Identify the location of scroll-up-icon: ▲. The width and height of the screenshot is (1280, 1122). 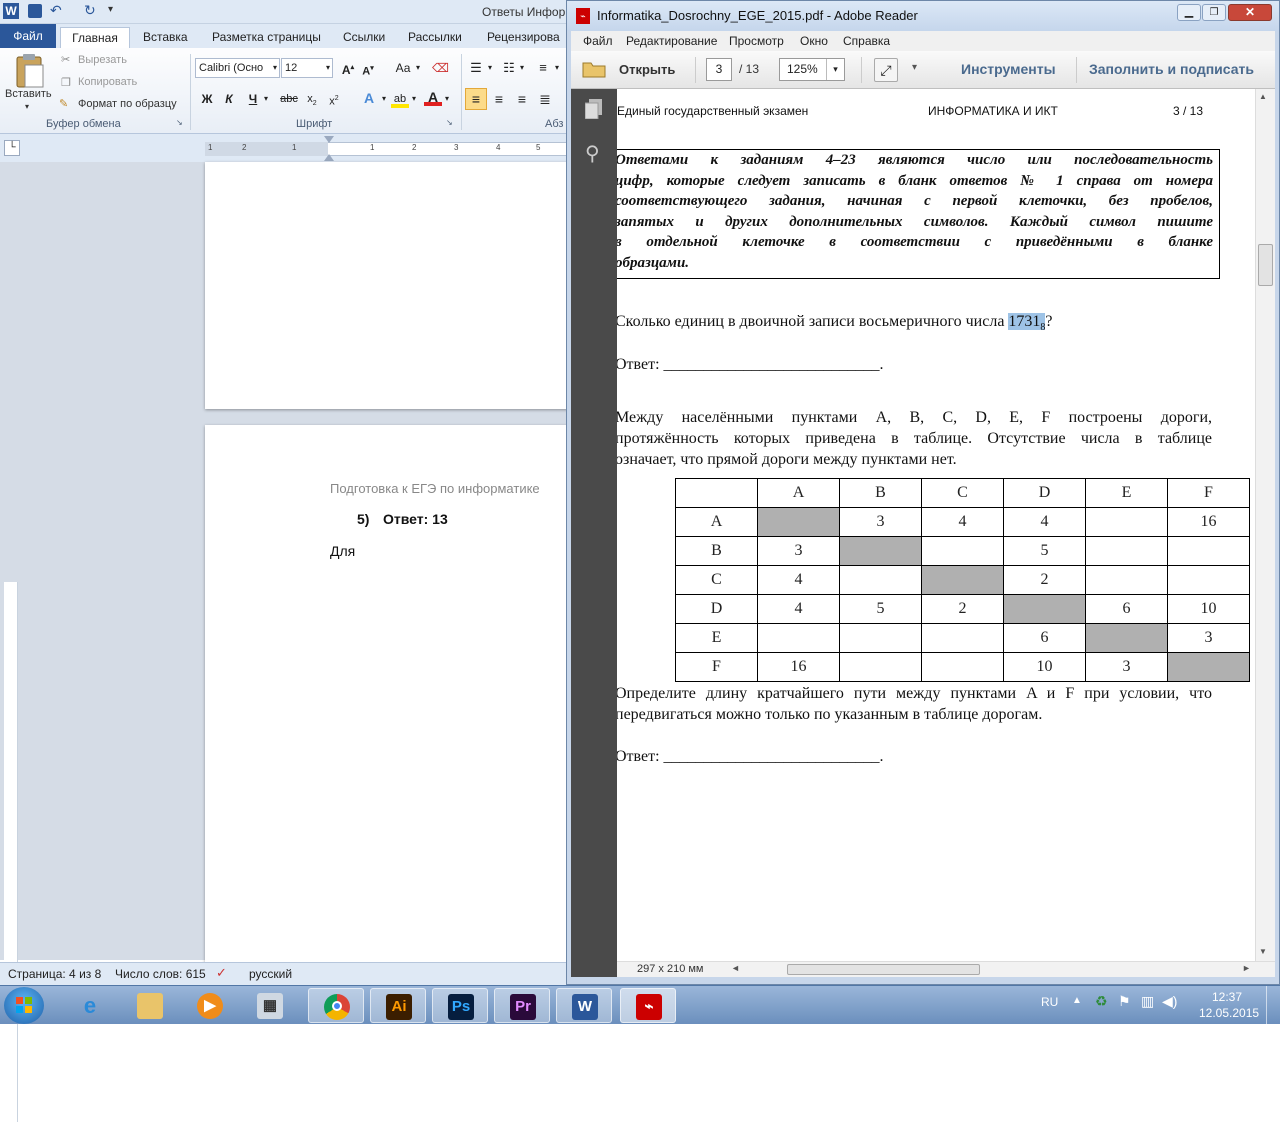
(1263, 96).